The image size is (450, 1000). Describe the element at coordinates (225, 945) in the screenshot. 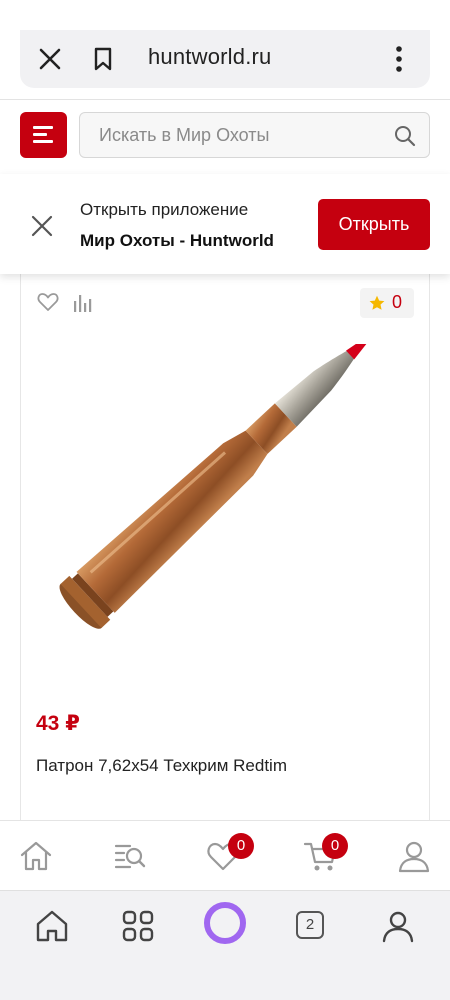

I see `browser-bottom-nav: 2` at that location.